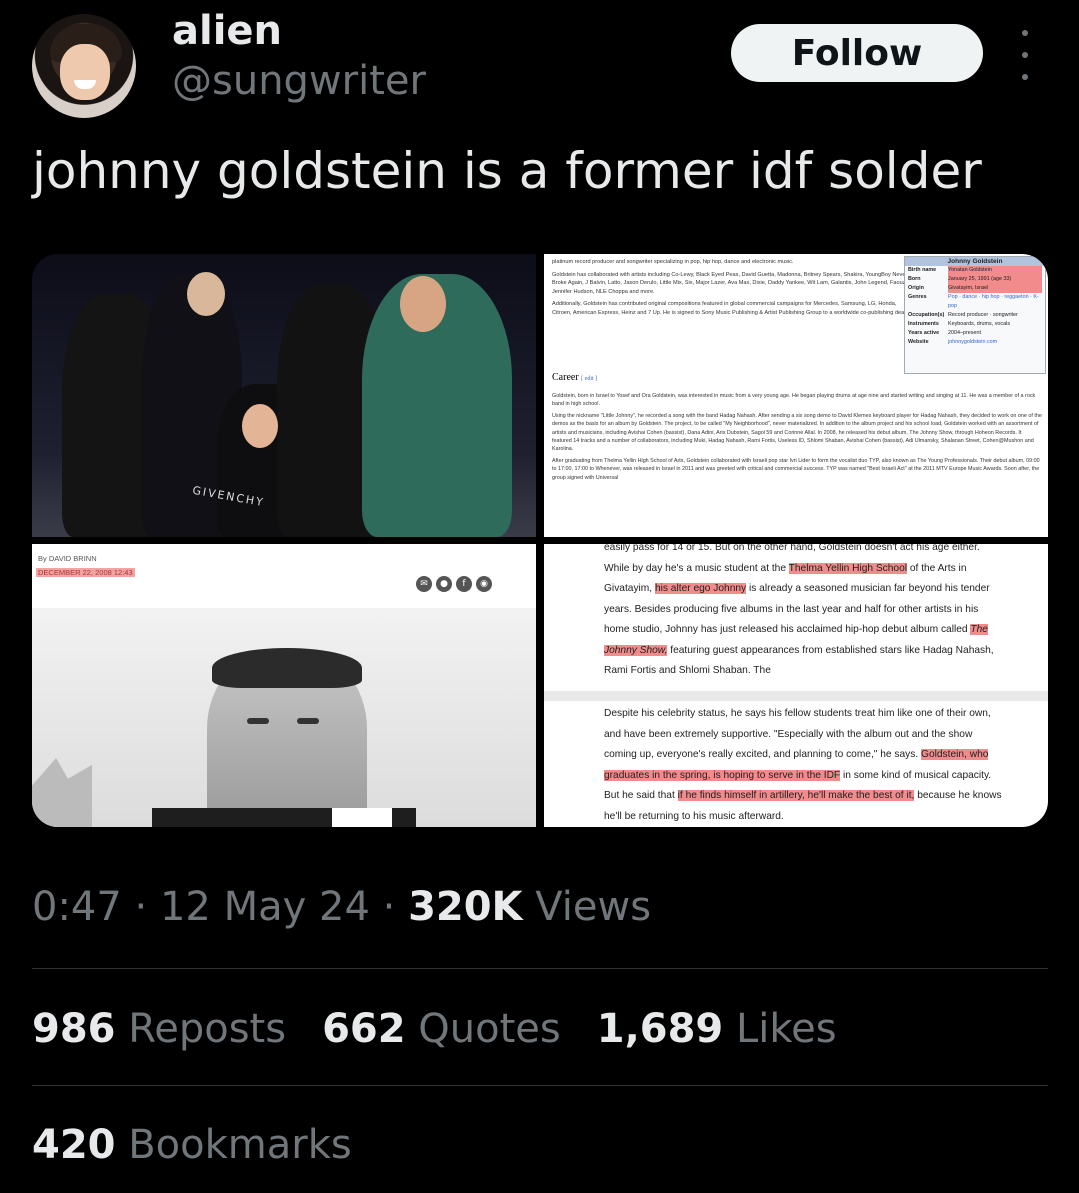  Describe the element at coordinates (62, 792) in the screenshot. I see `foliage` at that location.